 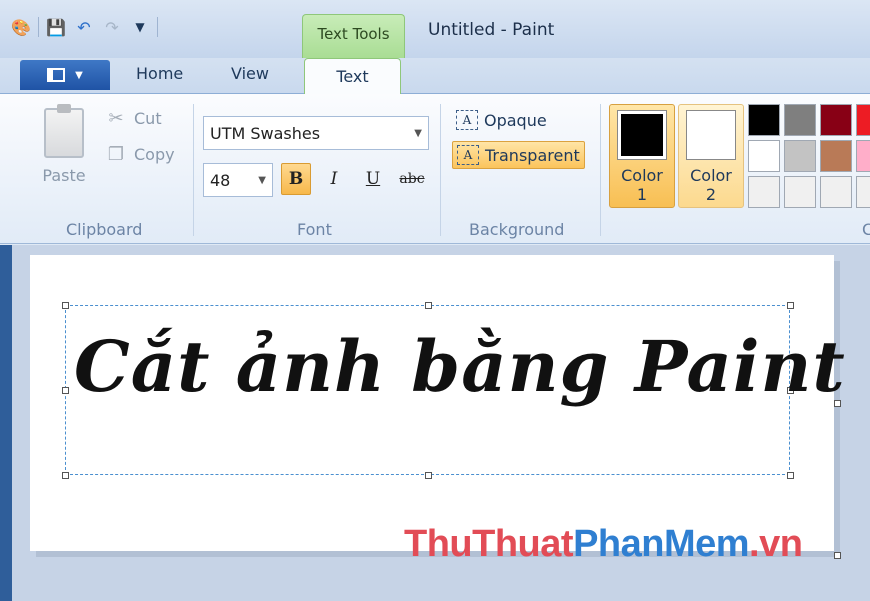 I want to click on color-palette, so click(x=809, y=156).